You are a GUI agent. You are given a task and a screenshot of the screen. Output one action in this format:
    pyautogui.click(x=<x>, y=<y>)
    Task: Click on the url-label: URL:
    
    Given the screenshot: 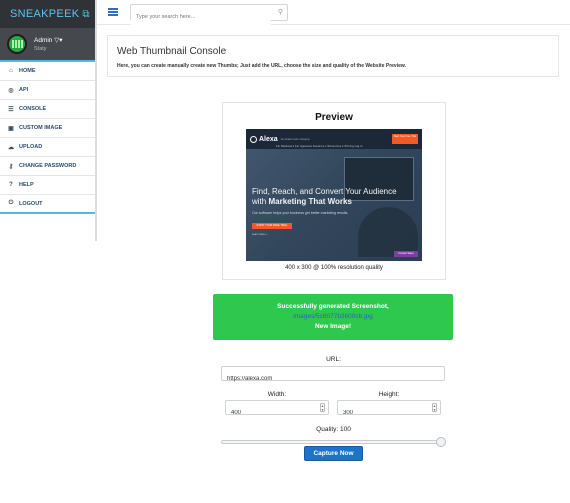 What is the action you would take?
    pyautogui.click(x=333, y=359)
    